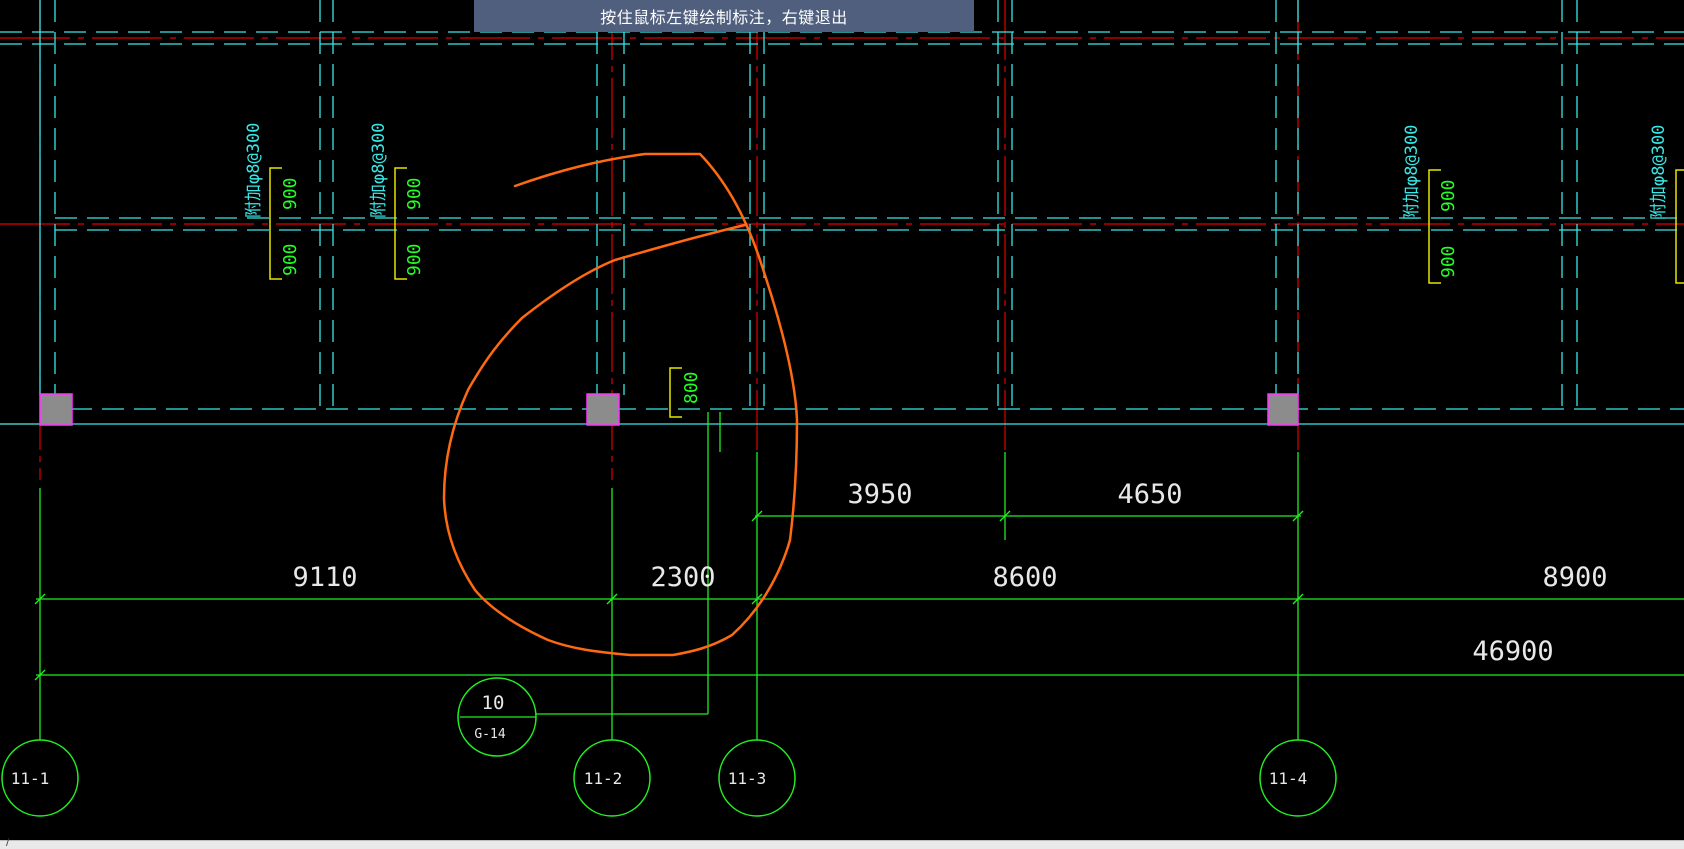 The height and width of the screenshot is (849, 1684). What do you see at coordinates (272, 201) in the screenshot?
I see `rebar-annotation-1: 附加φ8@300 900 900` at bounding box center [272, 201].